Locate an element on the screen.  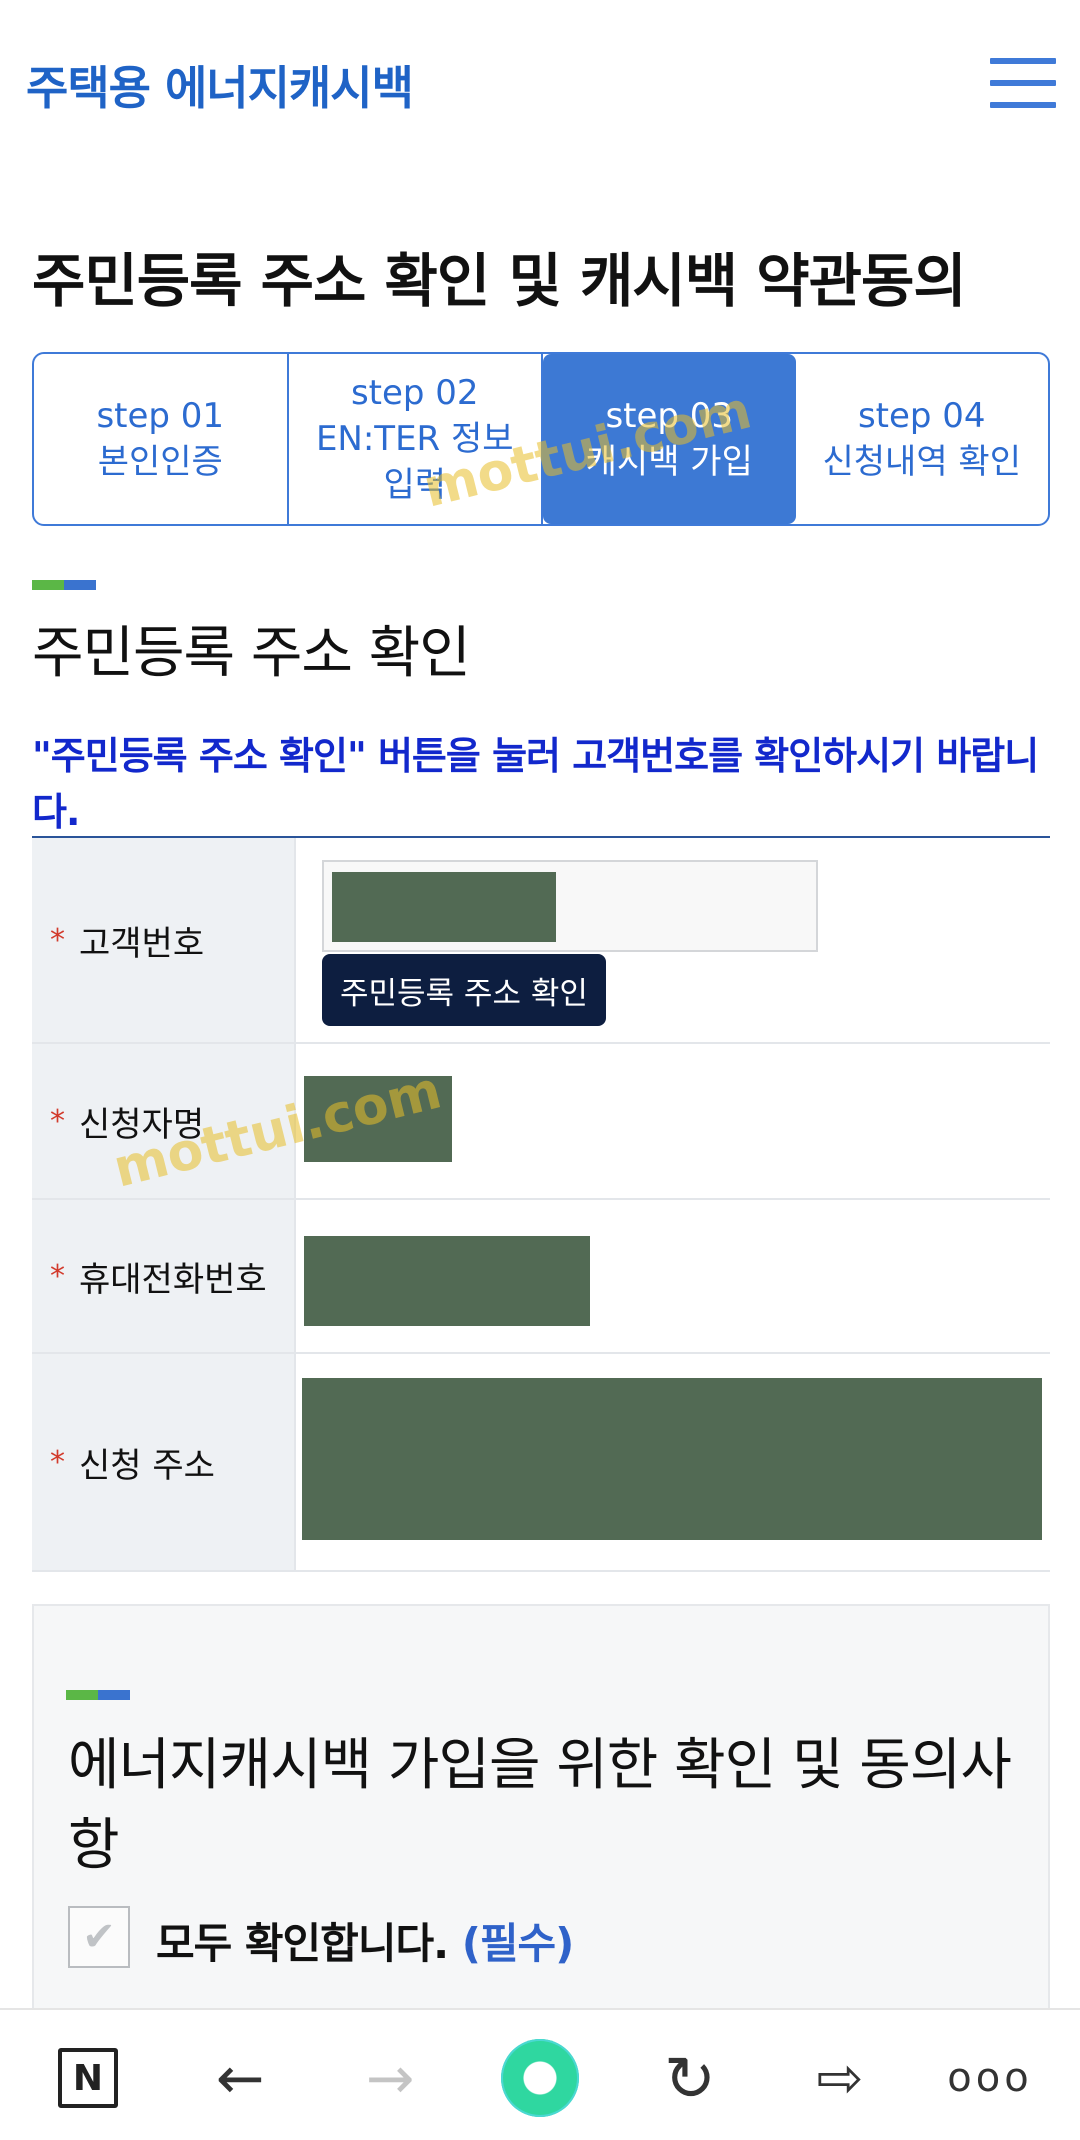
field-value: 주민등록 주소 확인 is located at coordinates (673, 940).